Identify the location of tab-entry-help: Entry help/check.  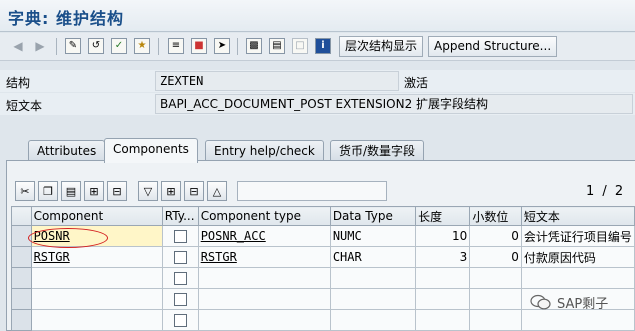
(264, 151).